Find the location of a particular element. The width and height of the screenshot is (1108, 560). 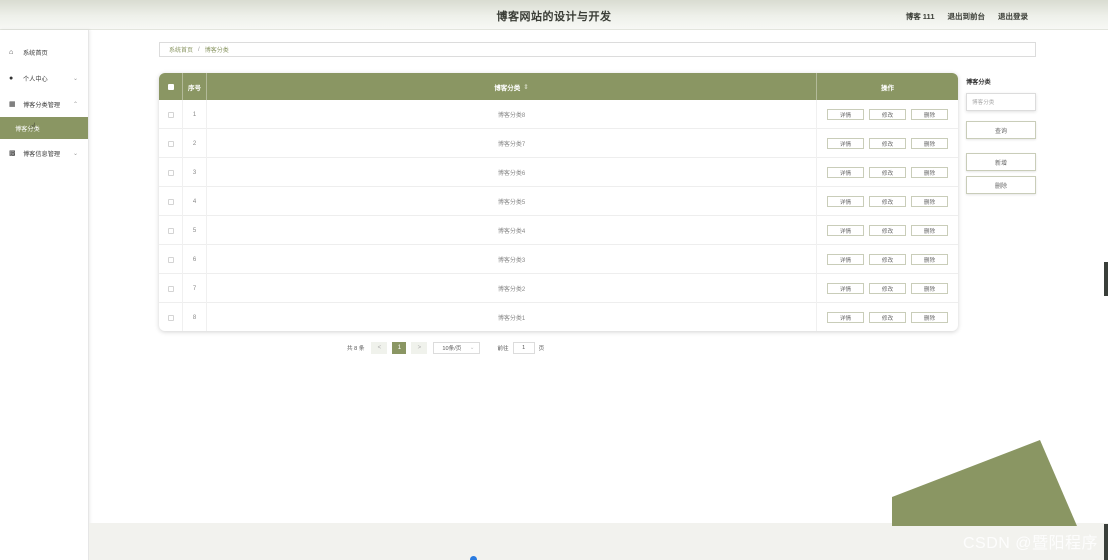

breadcrumb-current: 博客分类 is located at coordinates (216, 51).